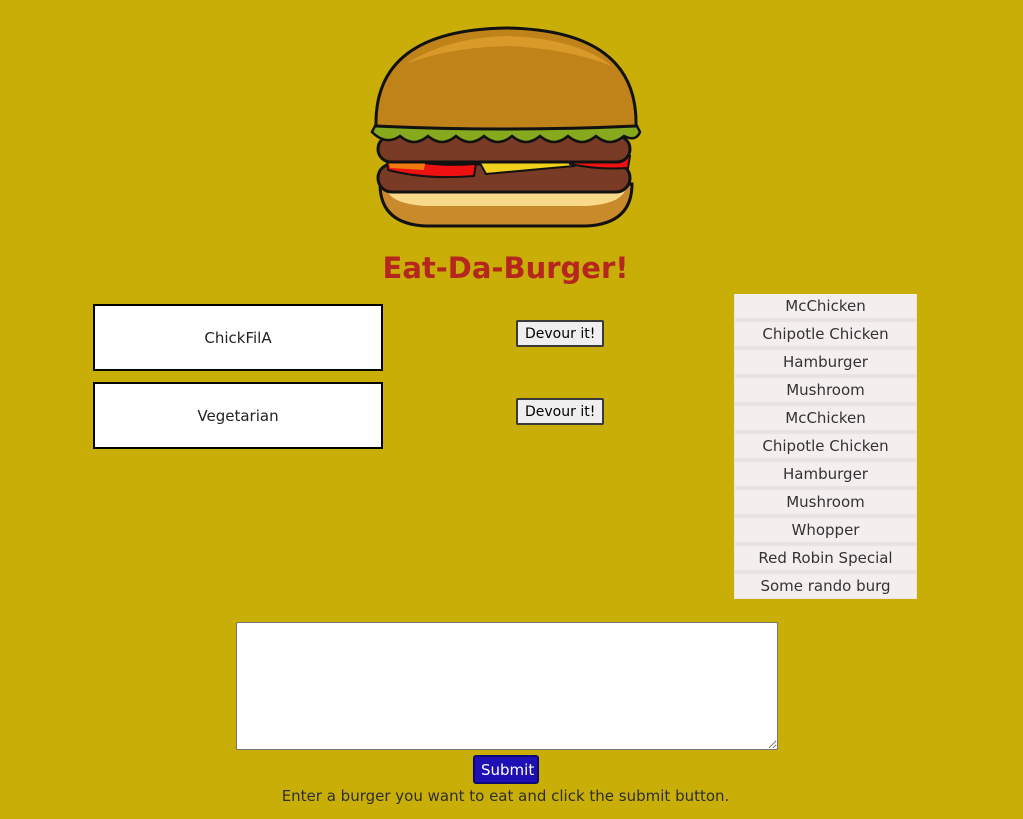 This screenshot has height=819, width=1023. I want to click on uneaten-burger-card: ChickFilA, so click(238, 337).